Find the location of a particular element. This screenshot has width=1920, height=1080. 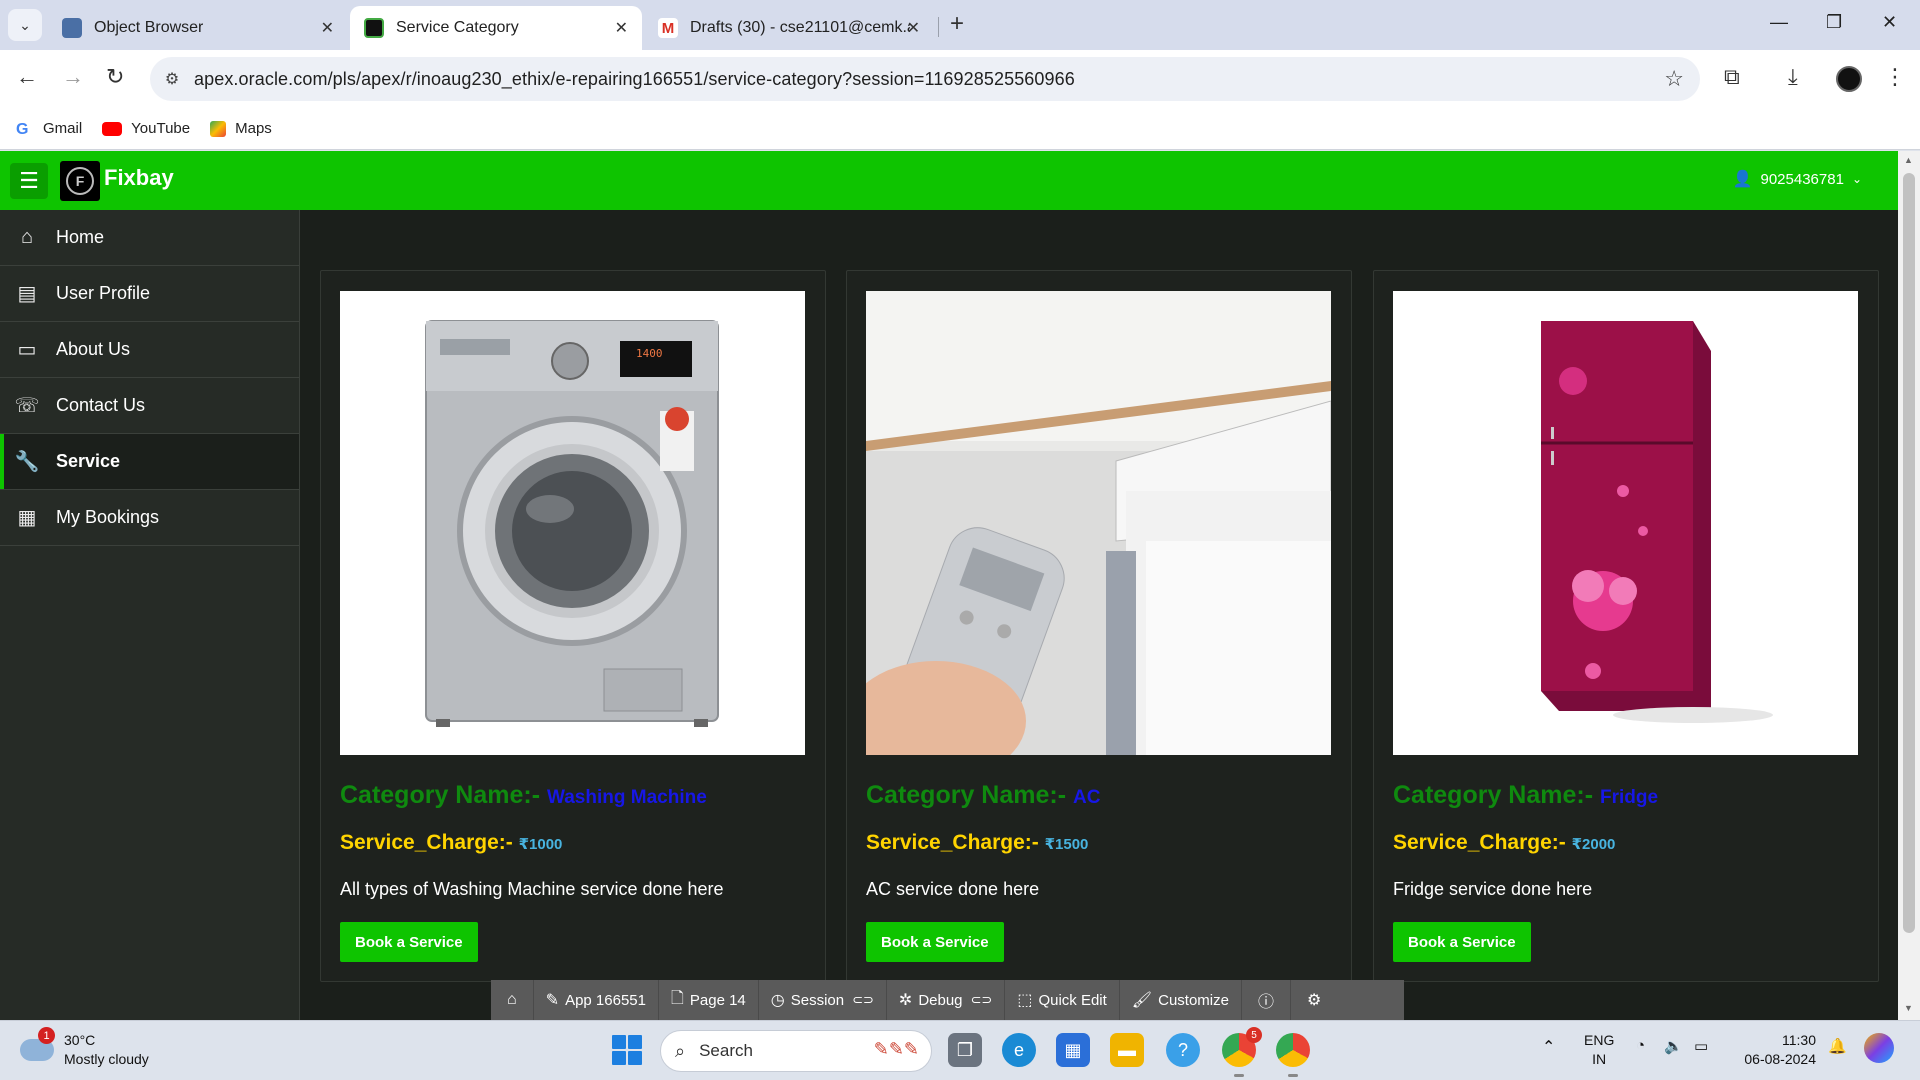

wrench-icon: 🔧 is located at coordinates (27, 462).